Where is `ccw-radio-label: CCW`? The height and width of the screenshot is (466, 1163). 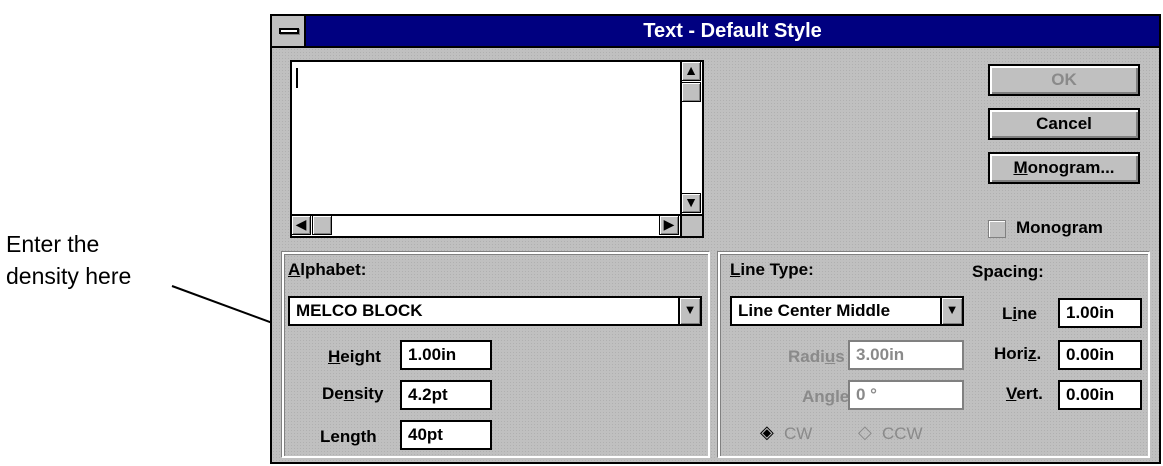 ccw-radio-label: CCW is located at coordinates (902, 433).